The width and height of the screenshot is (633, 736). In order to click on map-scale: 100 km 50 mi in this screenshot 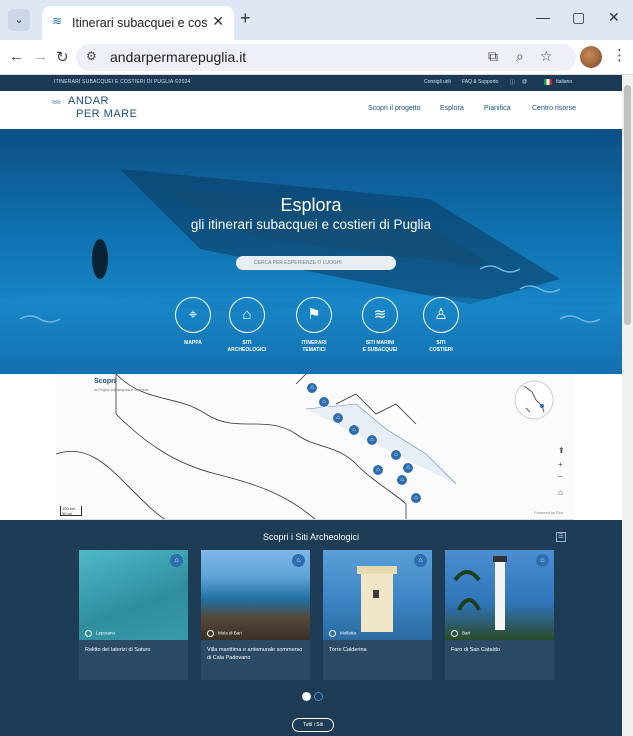, I will do `click(71, 511)`.